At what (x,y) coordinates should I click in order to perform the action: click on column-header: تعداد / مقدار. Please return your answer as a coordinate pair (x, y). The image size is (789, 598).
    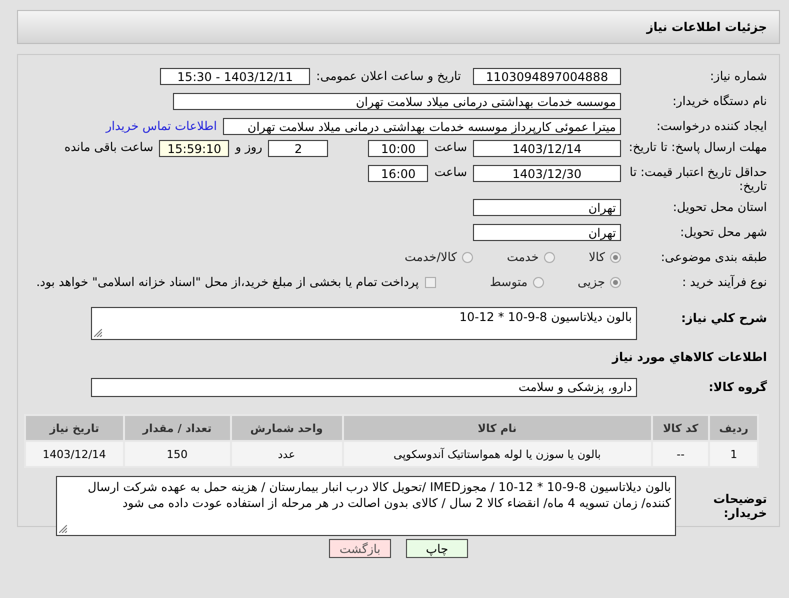
    Looking at the image, I should click on (177, 428).